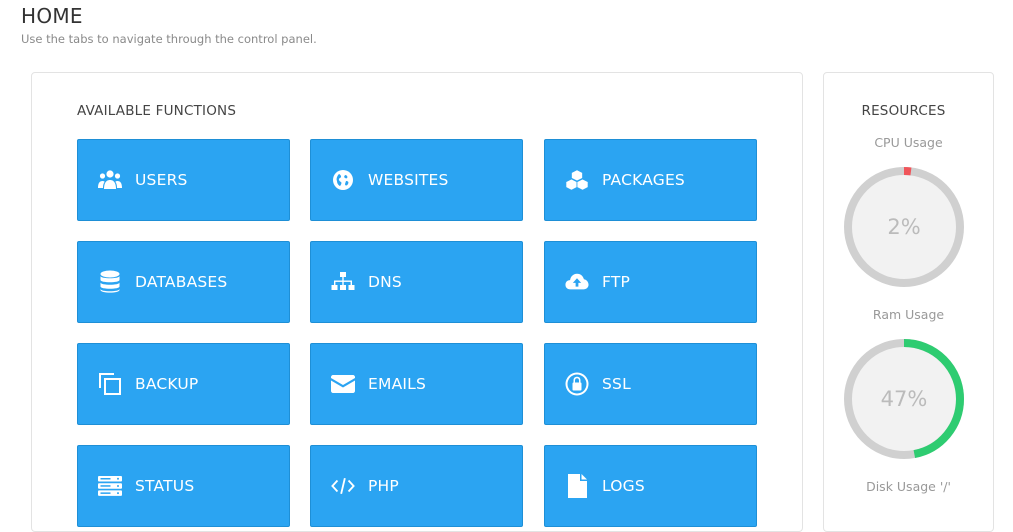  I want to click on backup-label: BACKUP, so click(167, 384).